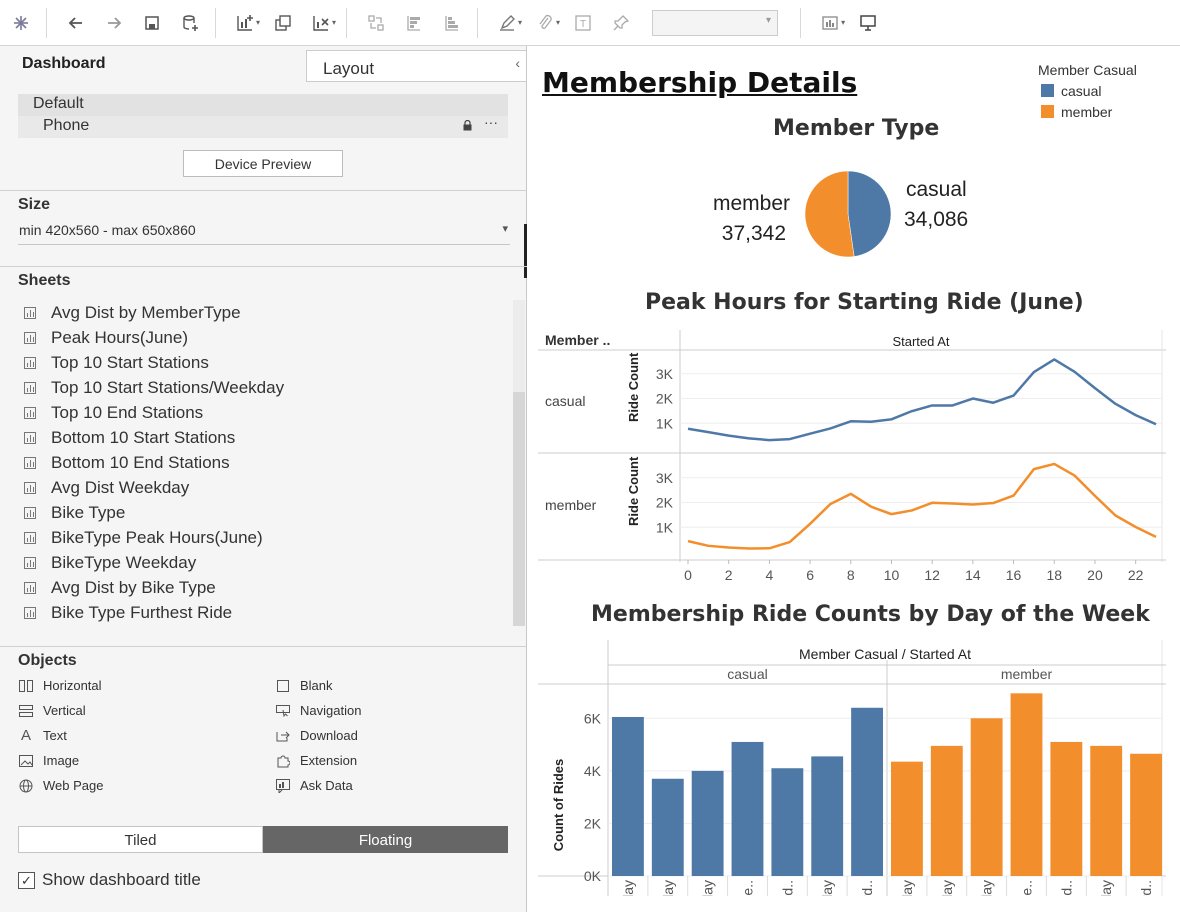 This screenshot has height=912, width=1180. Describe the element at coordinates (621, 23) in the screenshot. I see `pin-icon` at that location.